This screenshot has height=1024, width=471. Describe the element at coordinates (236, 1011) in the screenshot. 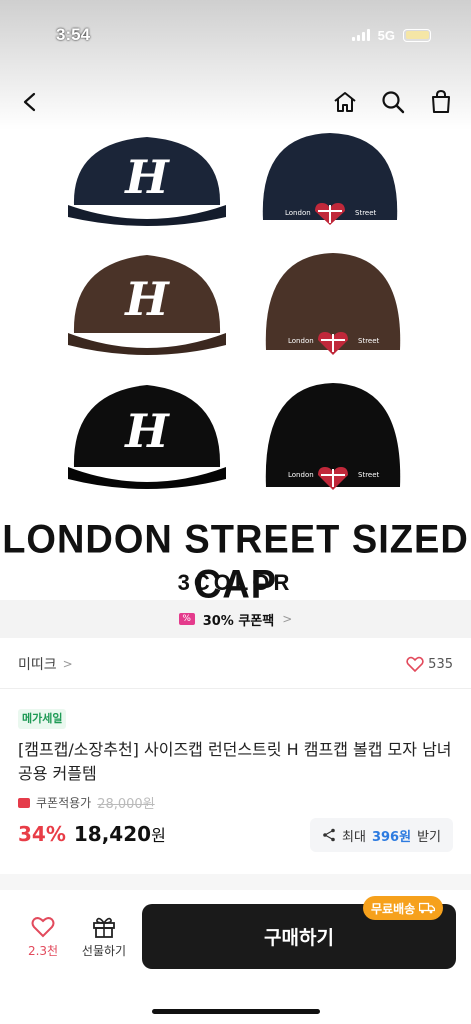

I see `home-indicator` at that location.